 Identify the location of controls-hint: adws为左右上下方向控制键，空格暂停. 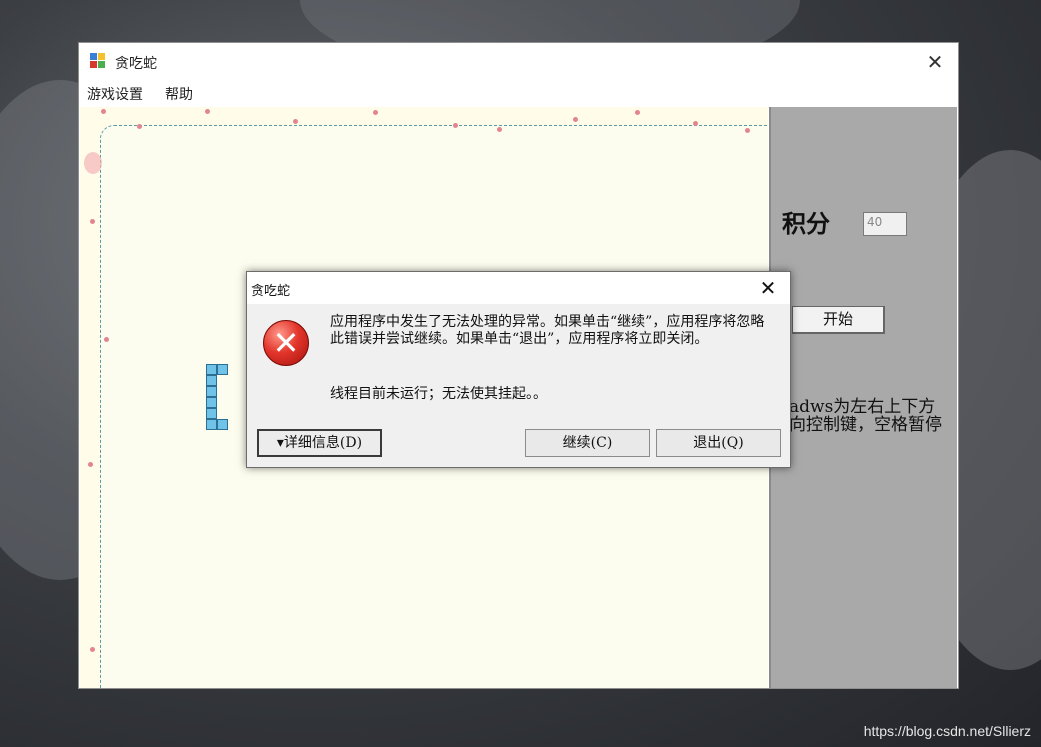
(865, 416).